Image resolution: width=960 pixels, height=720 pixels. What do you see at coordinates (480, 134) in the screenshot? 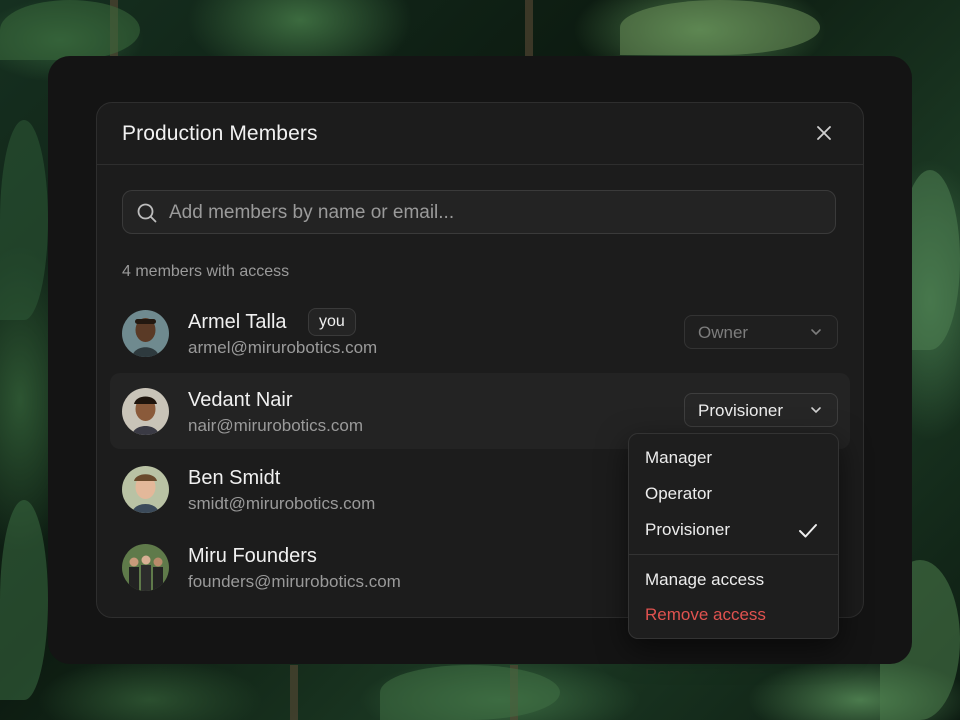
I see `modal-header: Production Members` at bounding box center [480, 134].